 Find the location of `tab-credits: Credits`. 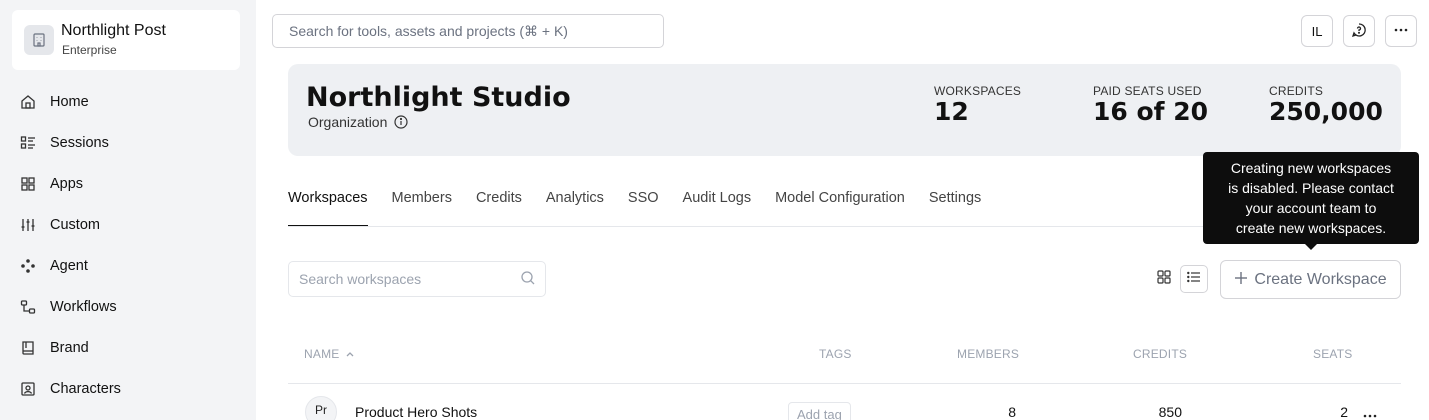

tab-credits: Credits is located at coordinates (499, 207).